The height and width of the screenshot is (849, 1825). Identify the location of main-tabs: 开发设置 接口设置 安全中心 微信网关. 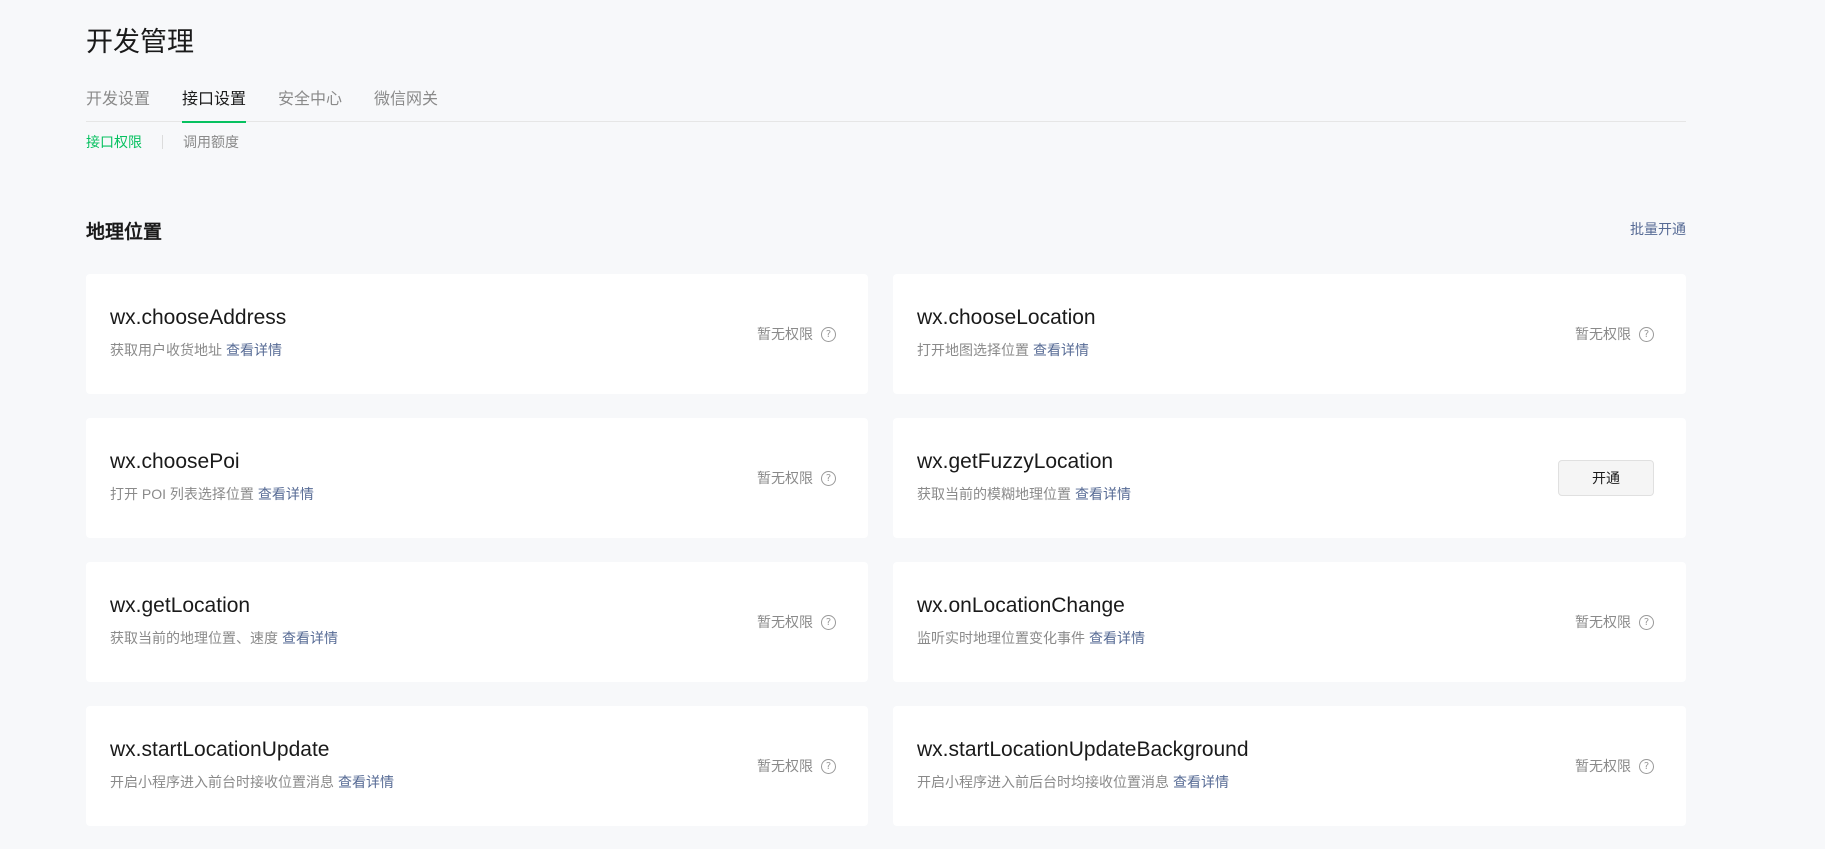
(886, 104).